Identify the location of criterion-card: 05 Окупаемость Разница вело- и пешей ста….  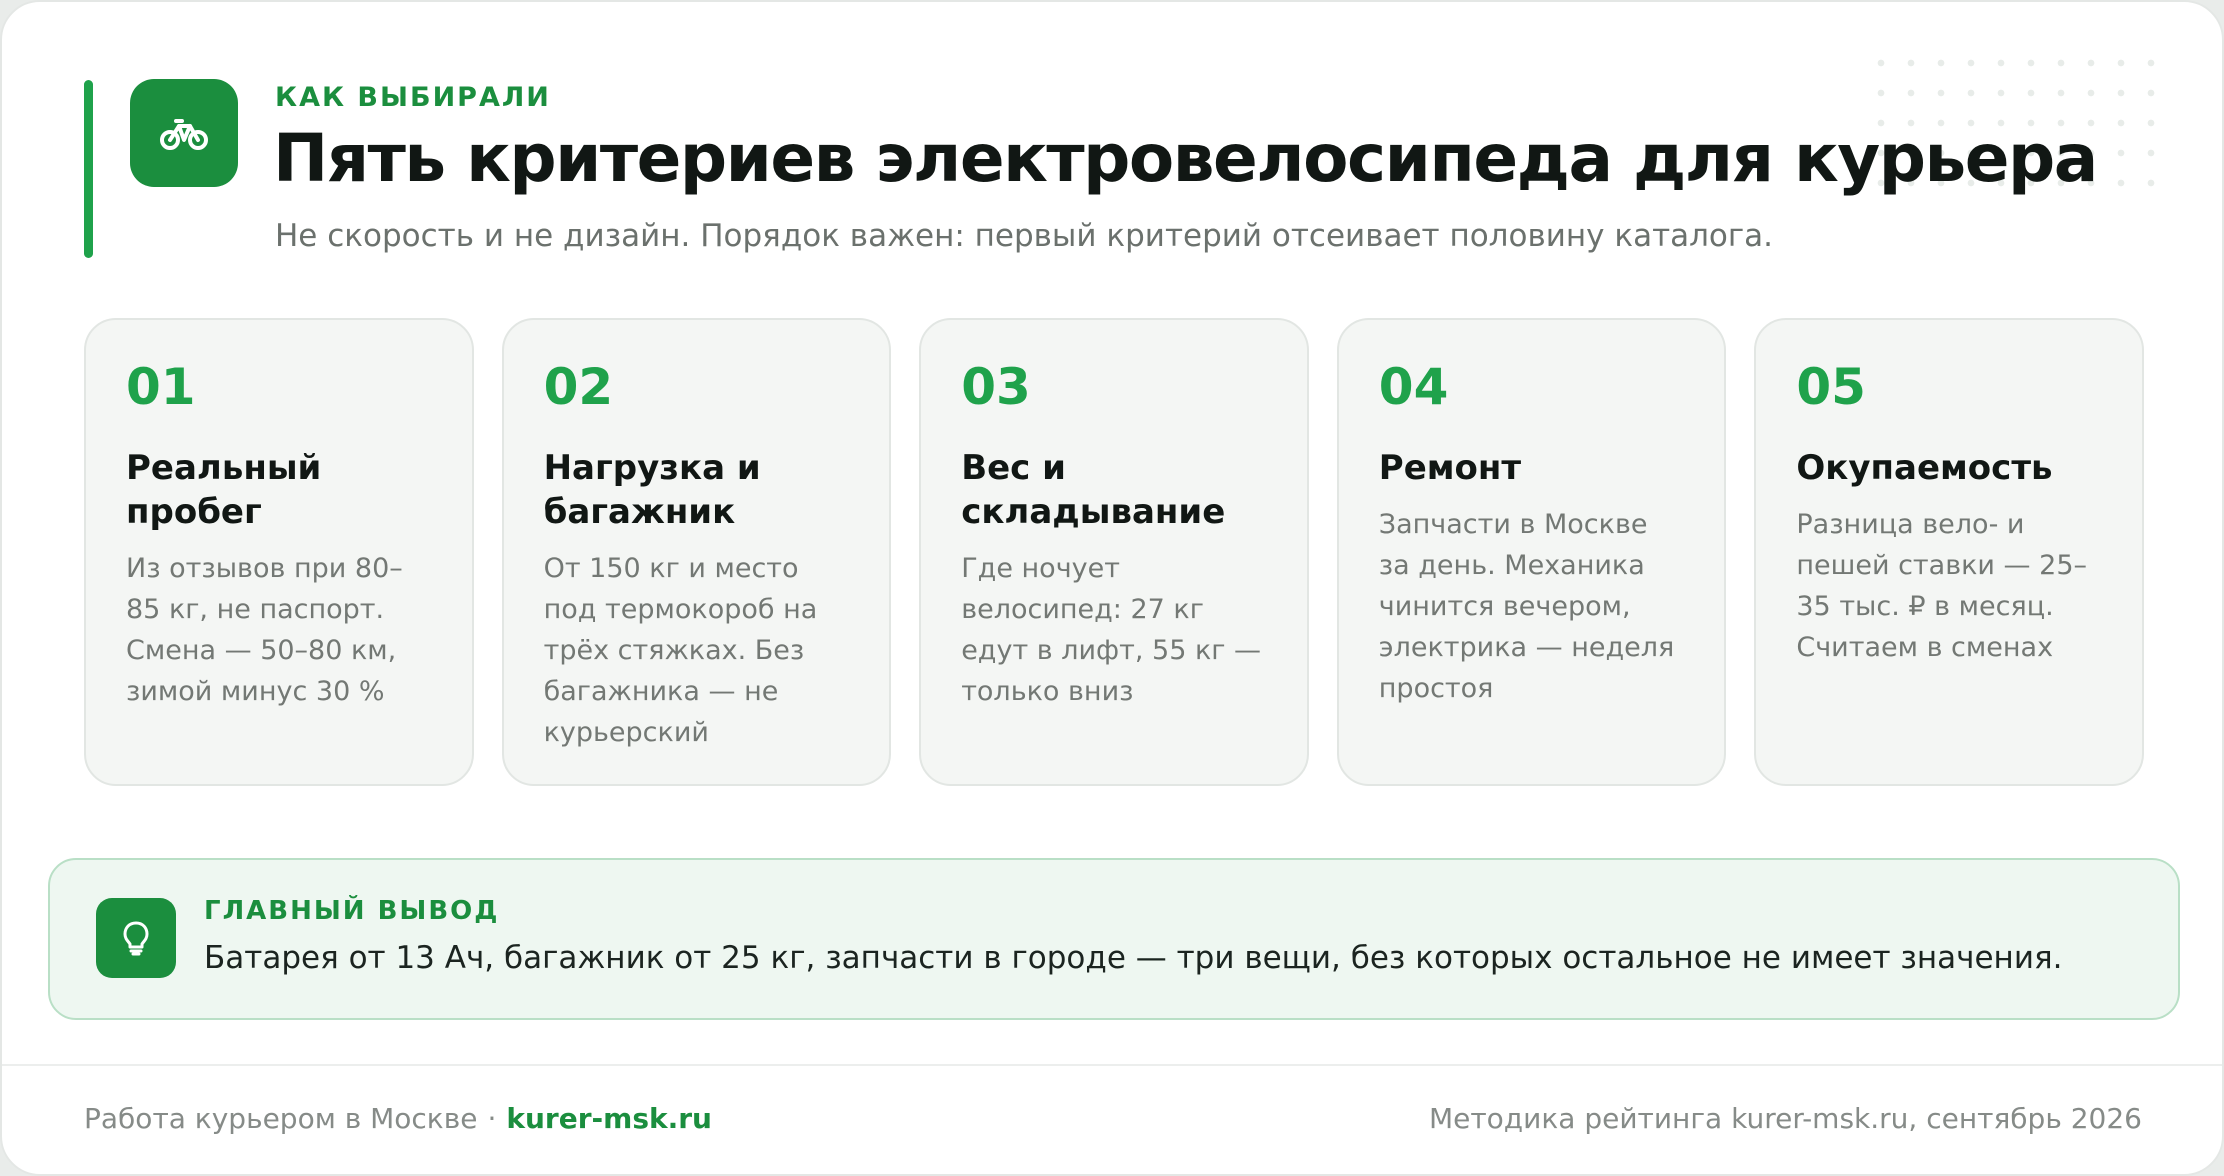
(1949, 552).